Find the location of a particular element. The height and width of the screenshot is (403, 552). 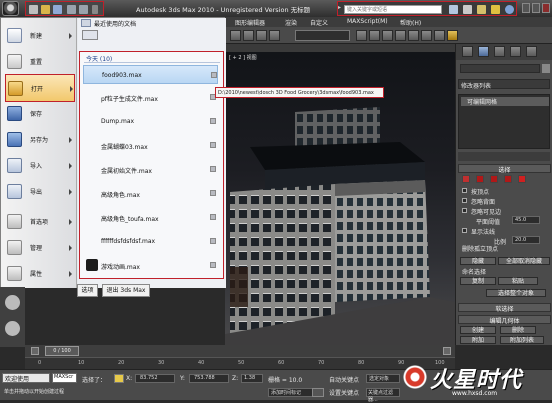

face-icon is located at coordinates (494, 179).